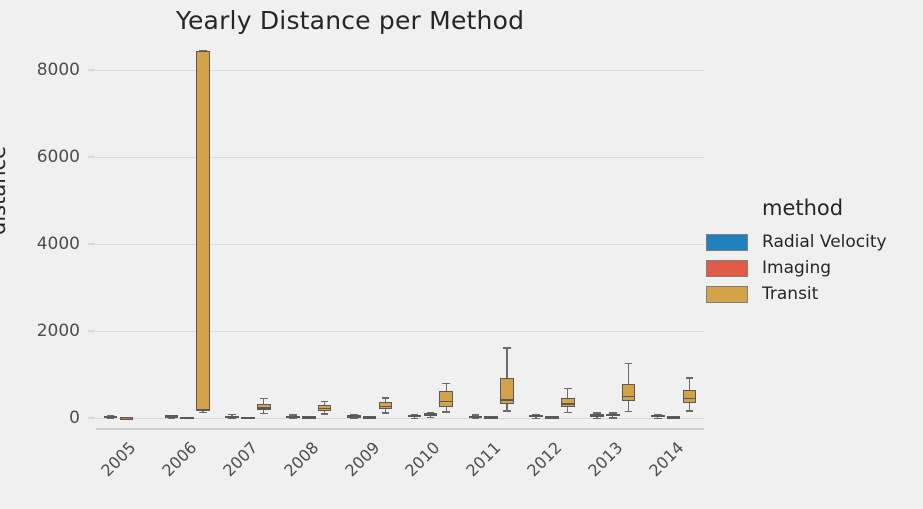 The image size is (923, 509). Describe the element at coordinates (797, 268) in the screenshot. I see `legend-item-label: Imaging` at that location.